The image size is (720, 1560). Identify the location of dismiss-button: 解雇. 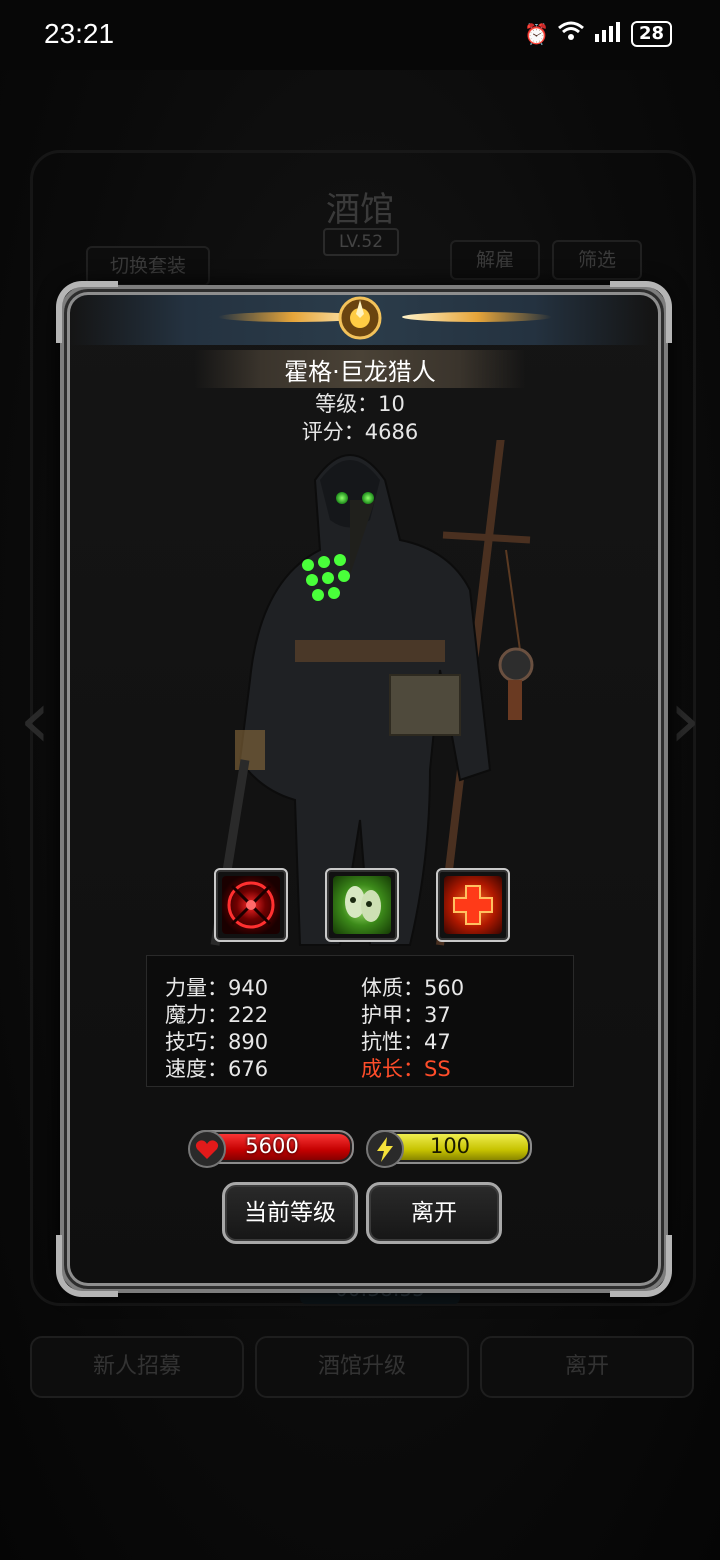
(495, 260).